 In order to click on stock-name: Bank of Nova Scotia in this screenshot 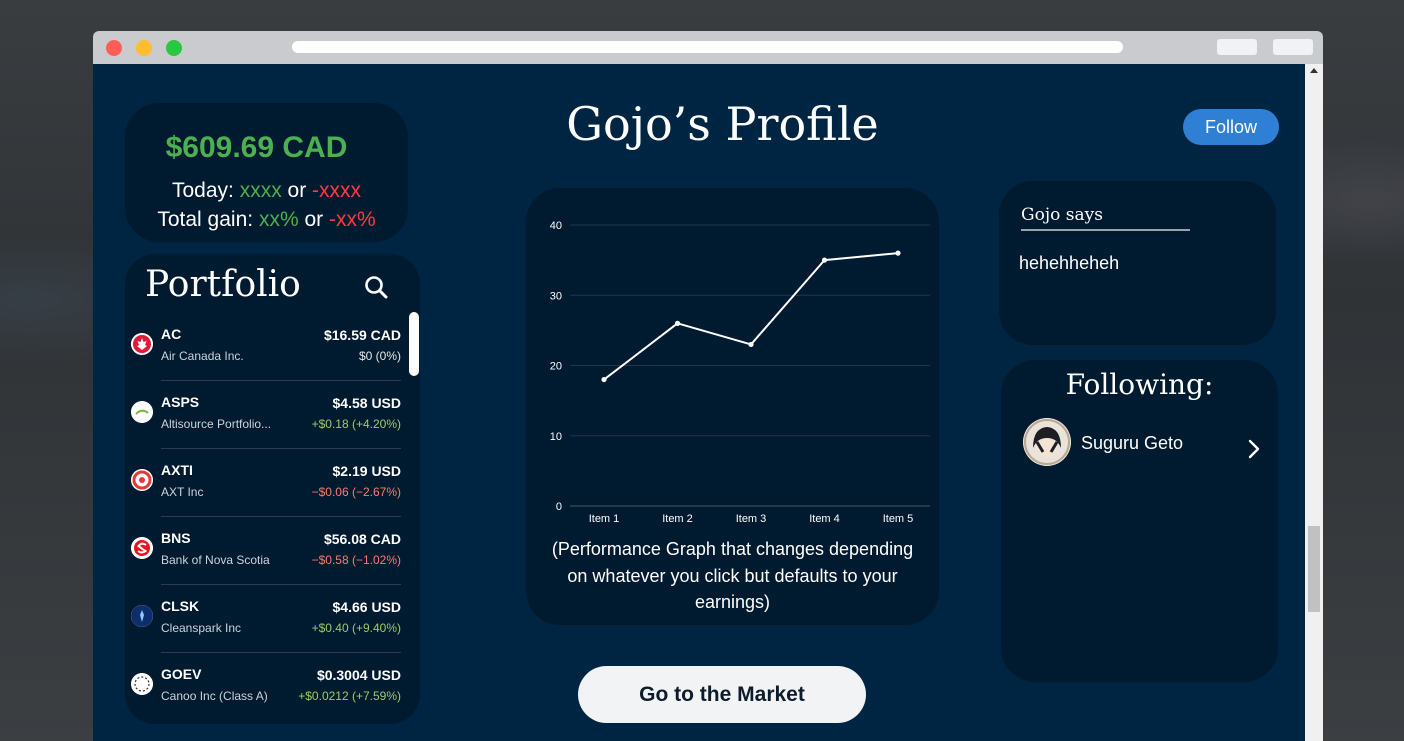, I will do `click(215, 560)`.